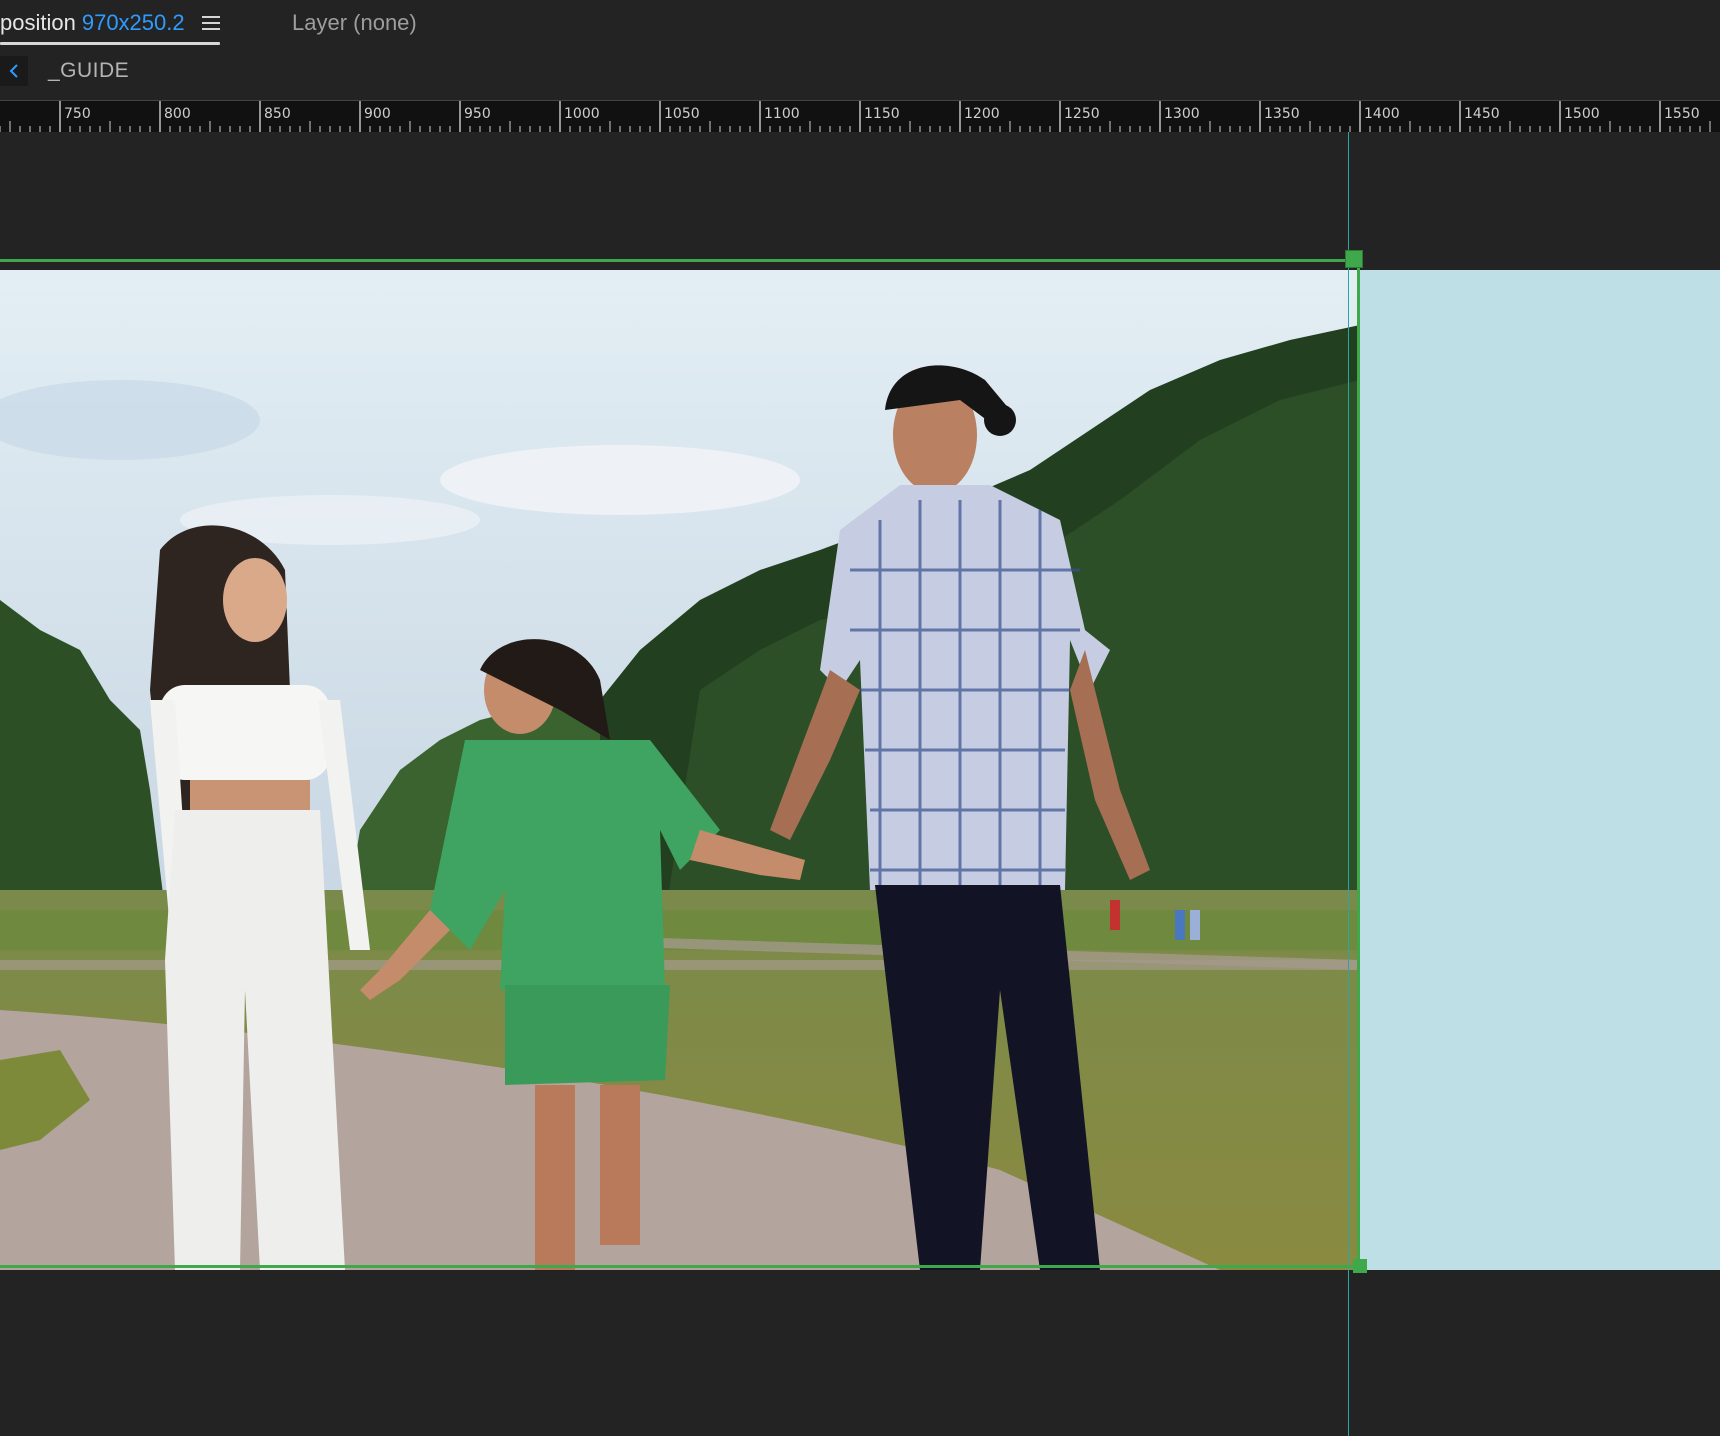  What do you see at coordinates (1082, 114) in the screenshot?
I see `ruler-tick-label: 1250` at bounding box center [1082, 114].